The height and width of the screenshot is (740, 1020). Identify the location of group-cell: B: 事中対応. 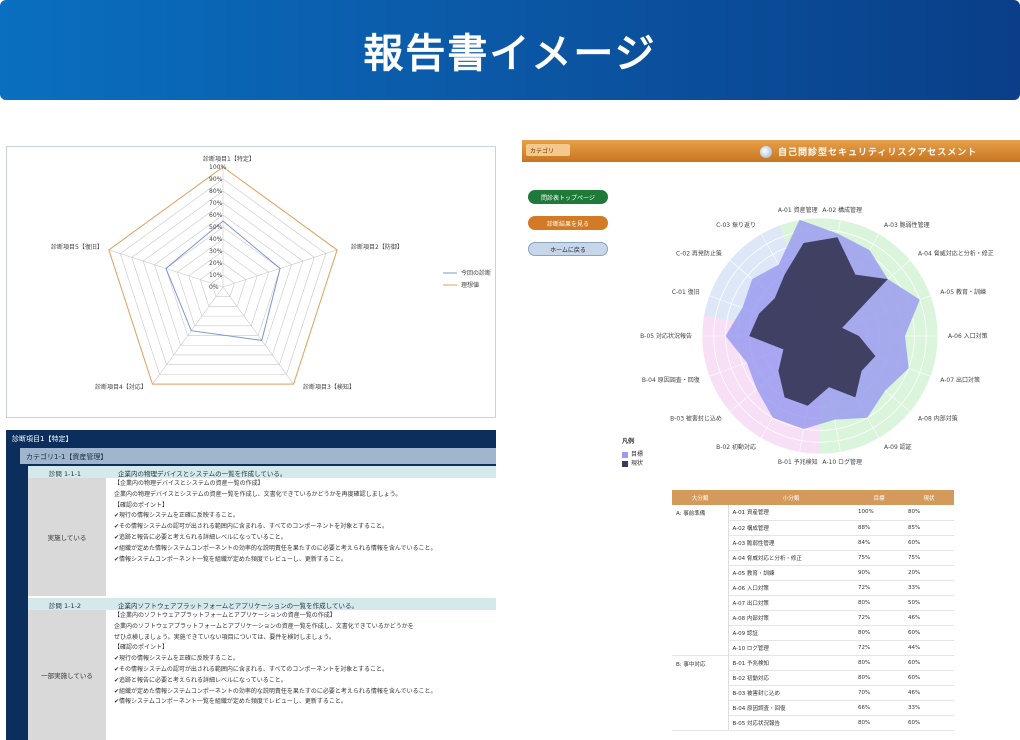
(700, 693).